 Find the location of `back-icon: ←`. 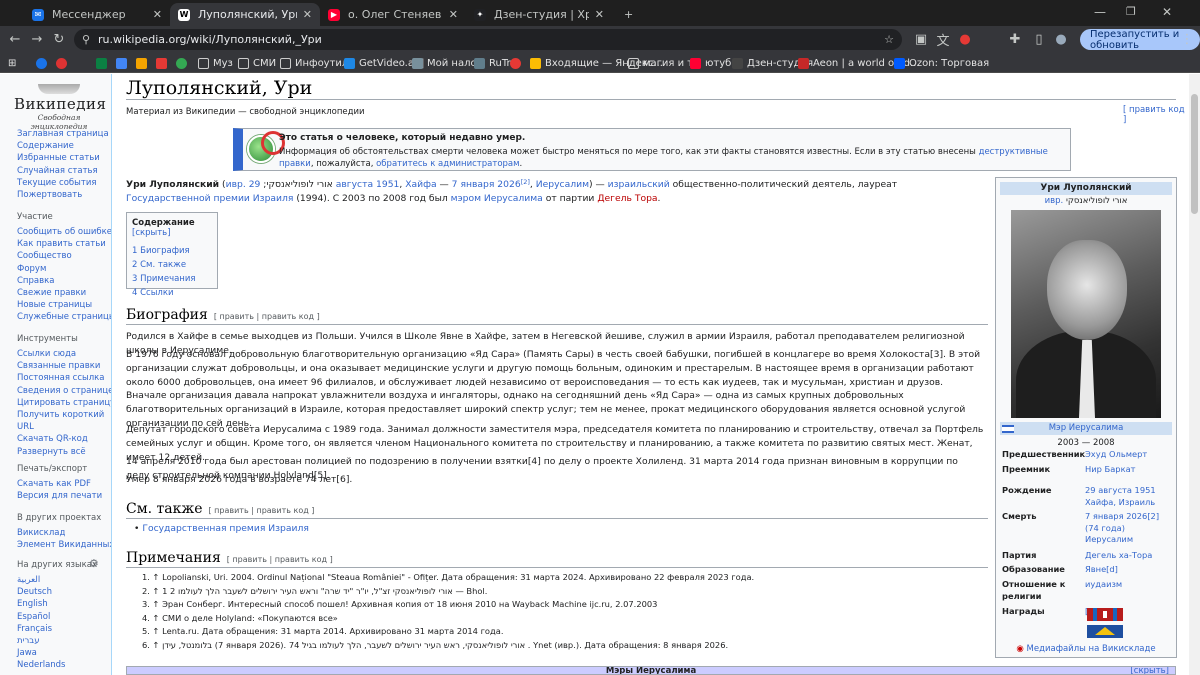

back-icon: ← is located at coordinates (15, 39).